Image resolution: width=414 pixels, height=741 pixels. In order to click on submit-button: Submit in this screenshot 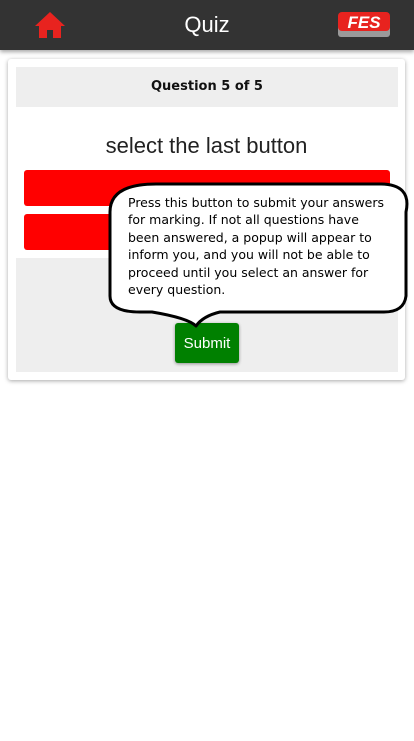, I will do `click(207, 343)`.